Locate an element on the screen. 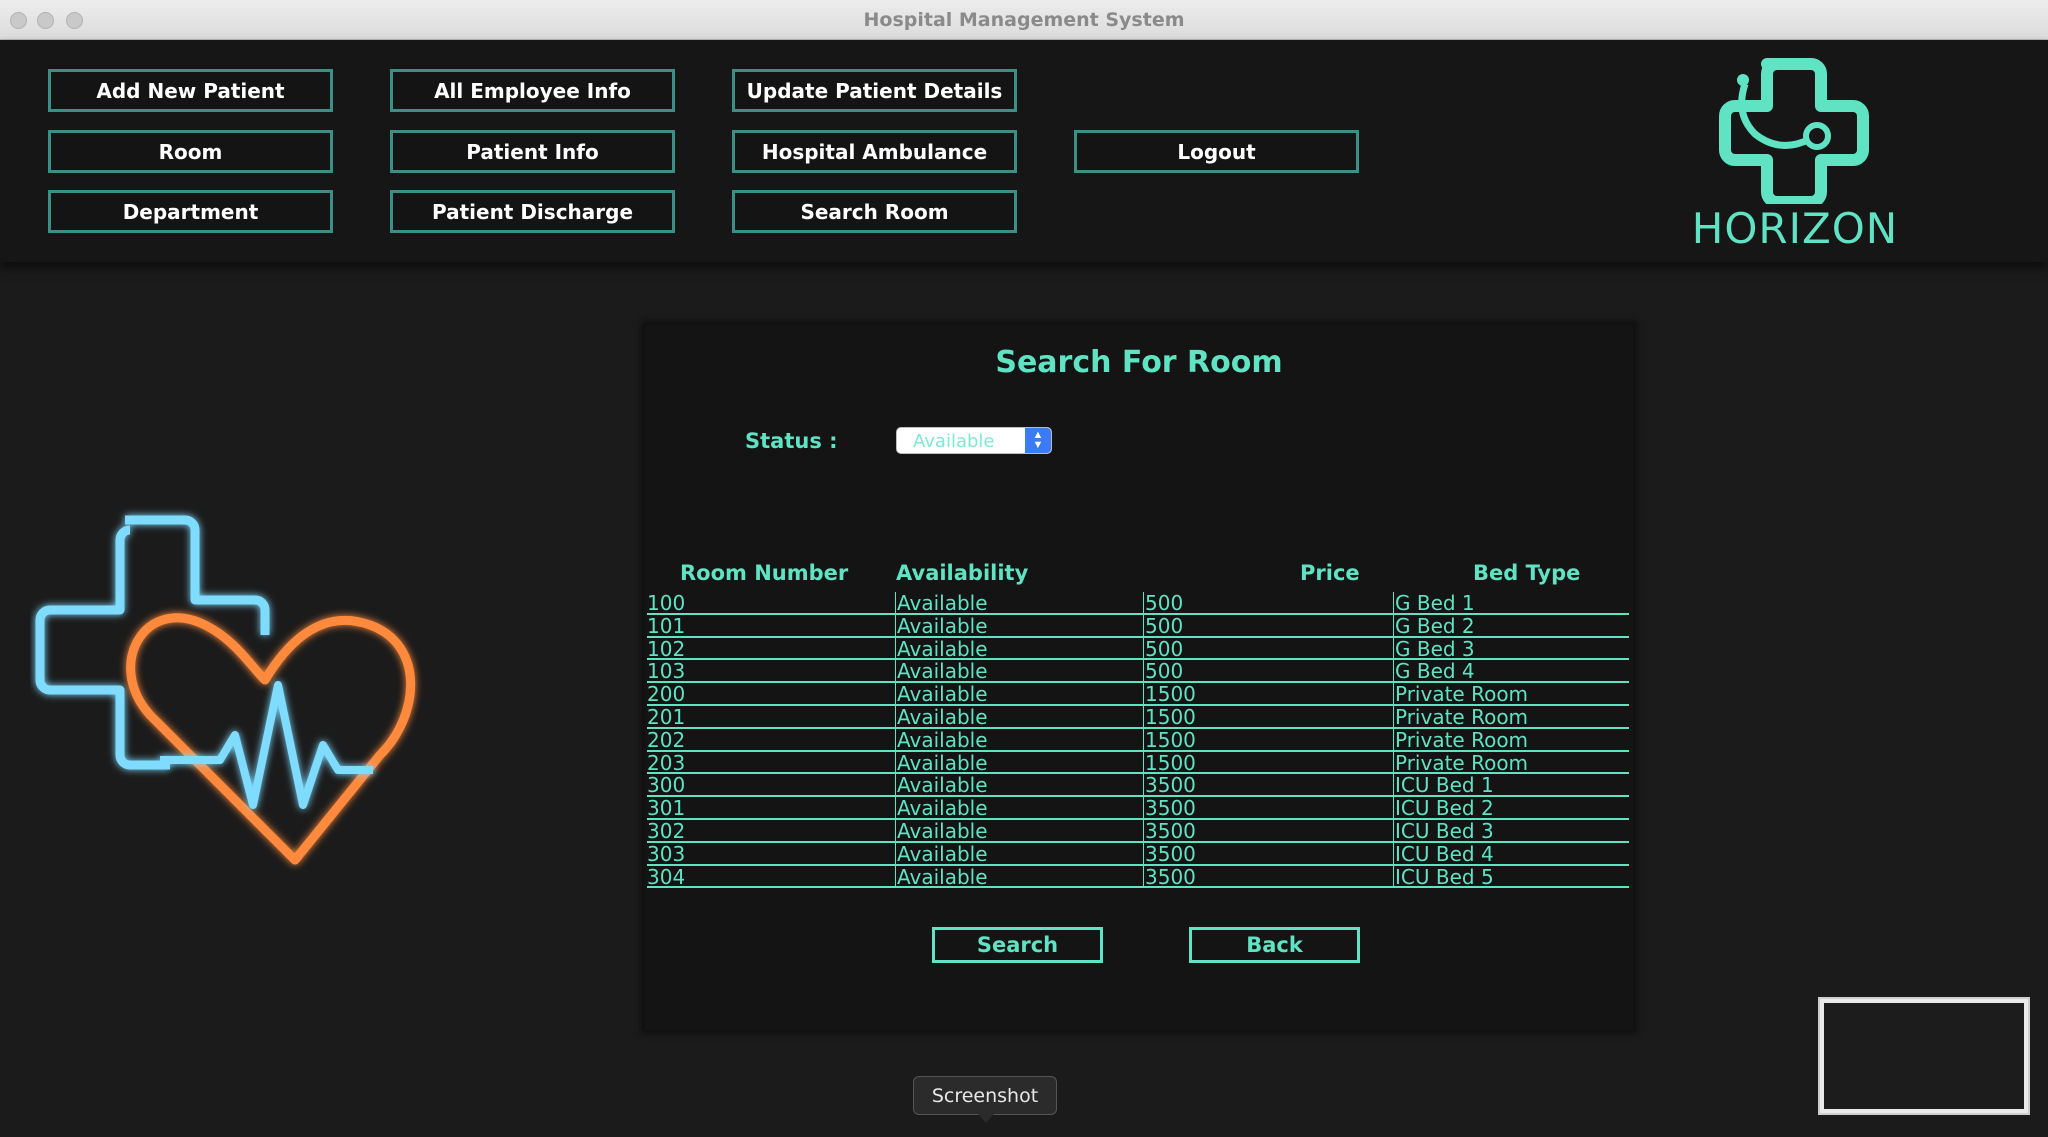 This screenshot has width=2048, height=1137. thumbnail-preview is located at coordinates (1924, 1056).